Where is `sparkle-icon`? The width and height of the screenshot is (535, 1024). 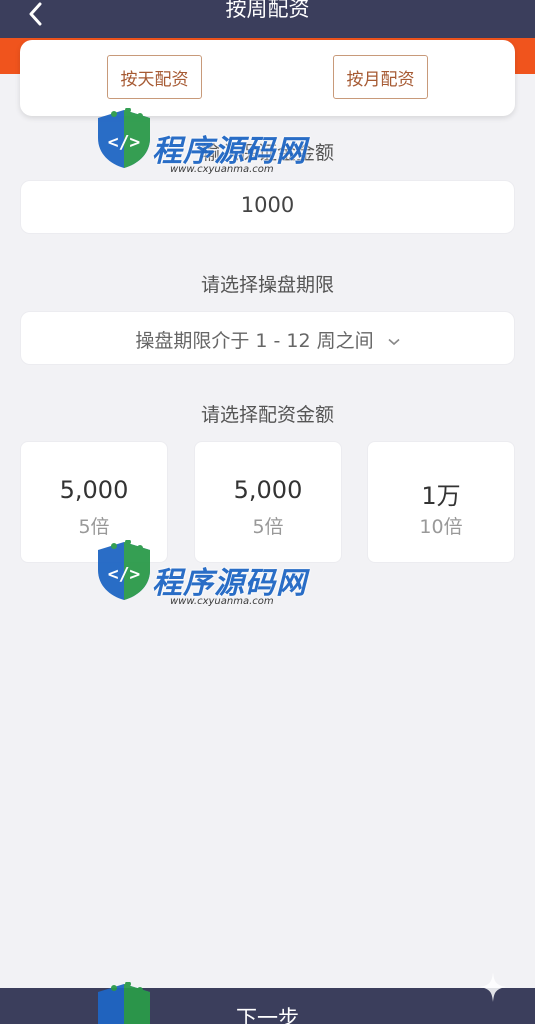
sparkle-icon is located at coordinates (493, 987).